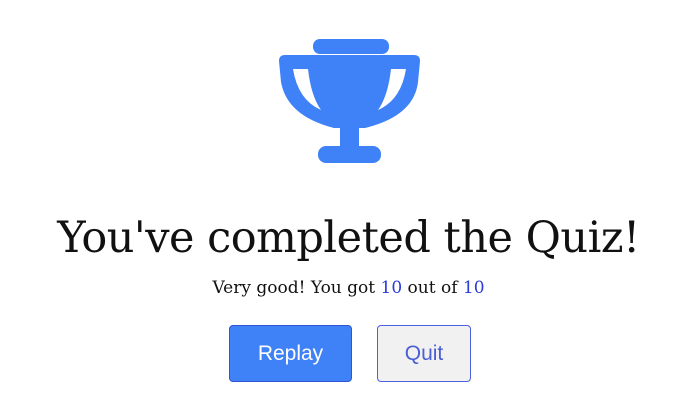 This screenshot has width=687, height=403. I want to click on score-prefix-text: Very good! You got, so click(296, 288).